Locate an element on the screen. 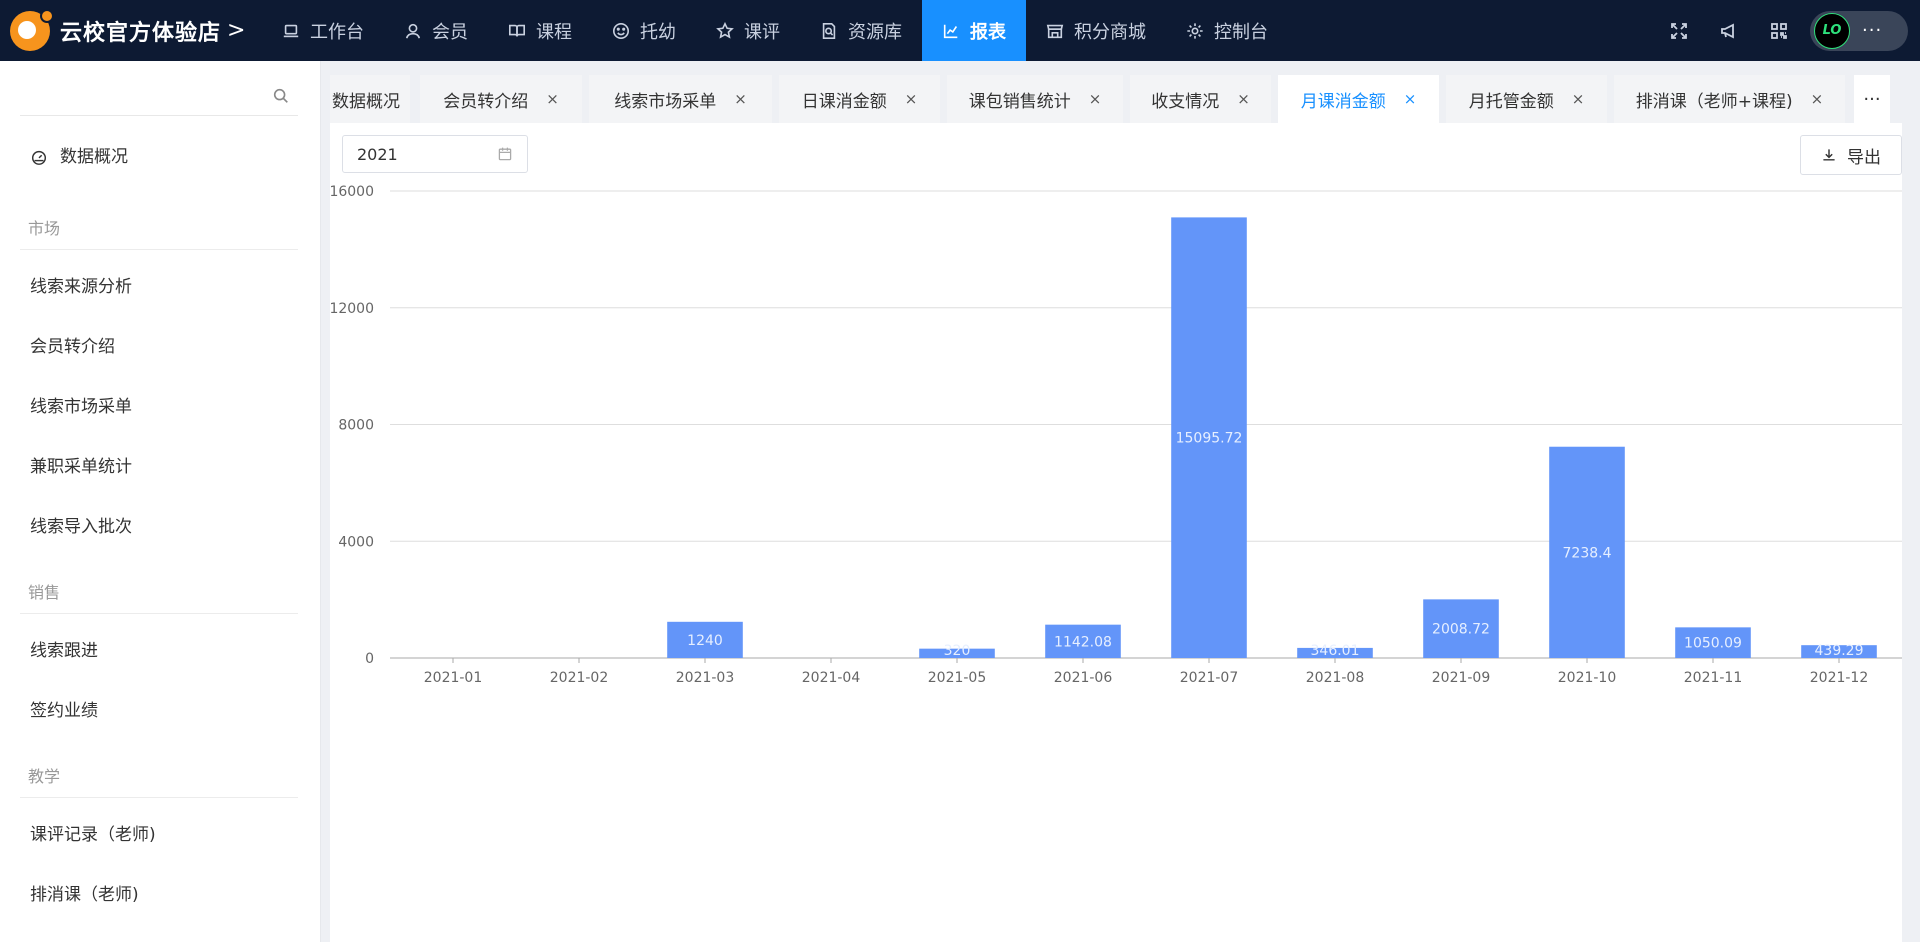  sidebar-item-lead-source: 线索来源分析 is located at coordinates (81, 287).